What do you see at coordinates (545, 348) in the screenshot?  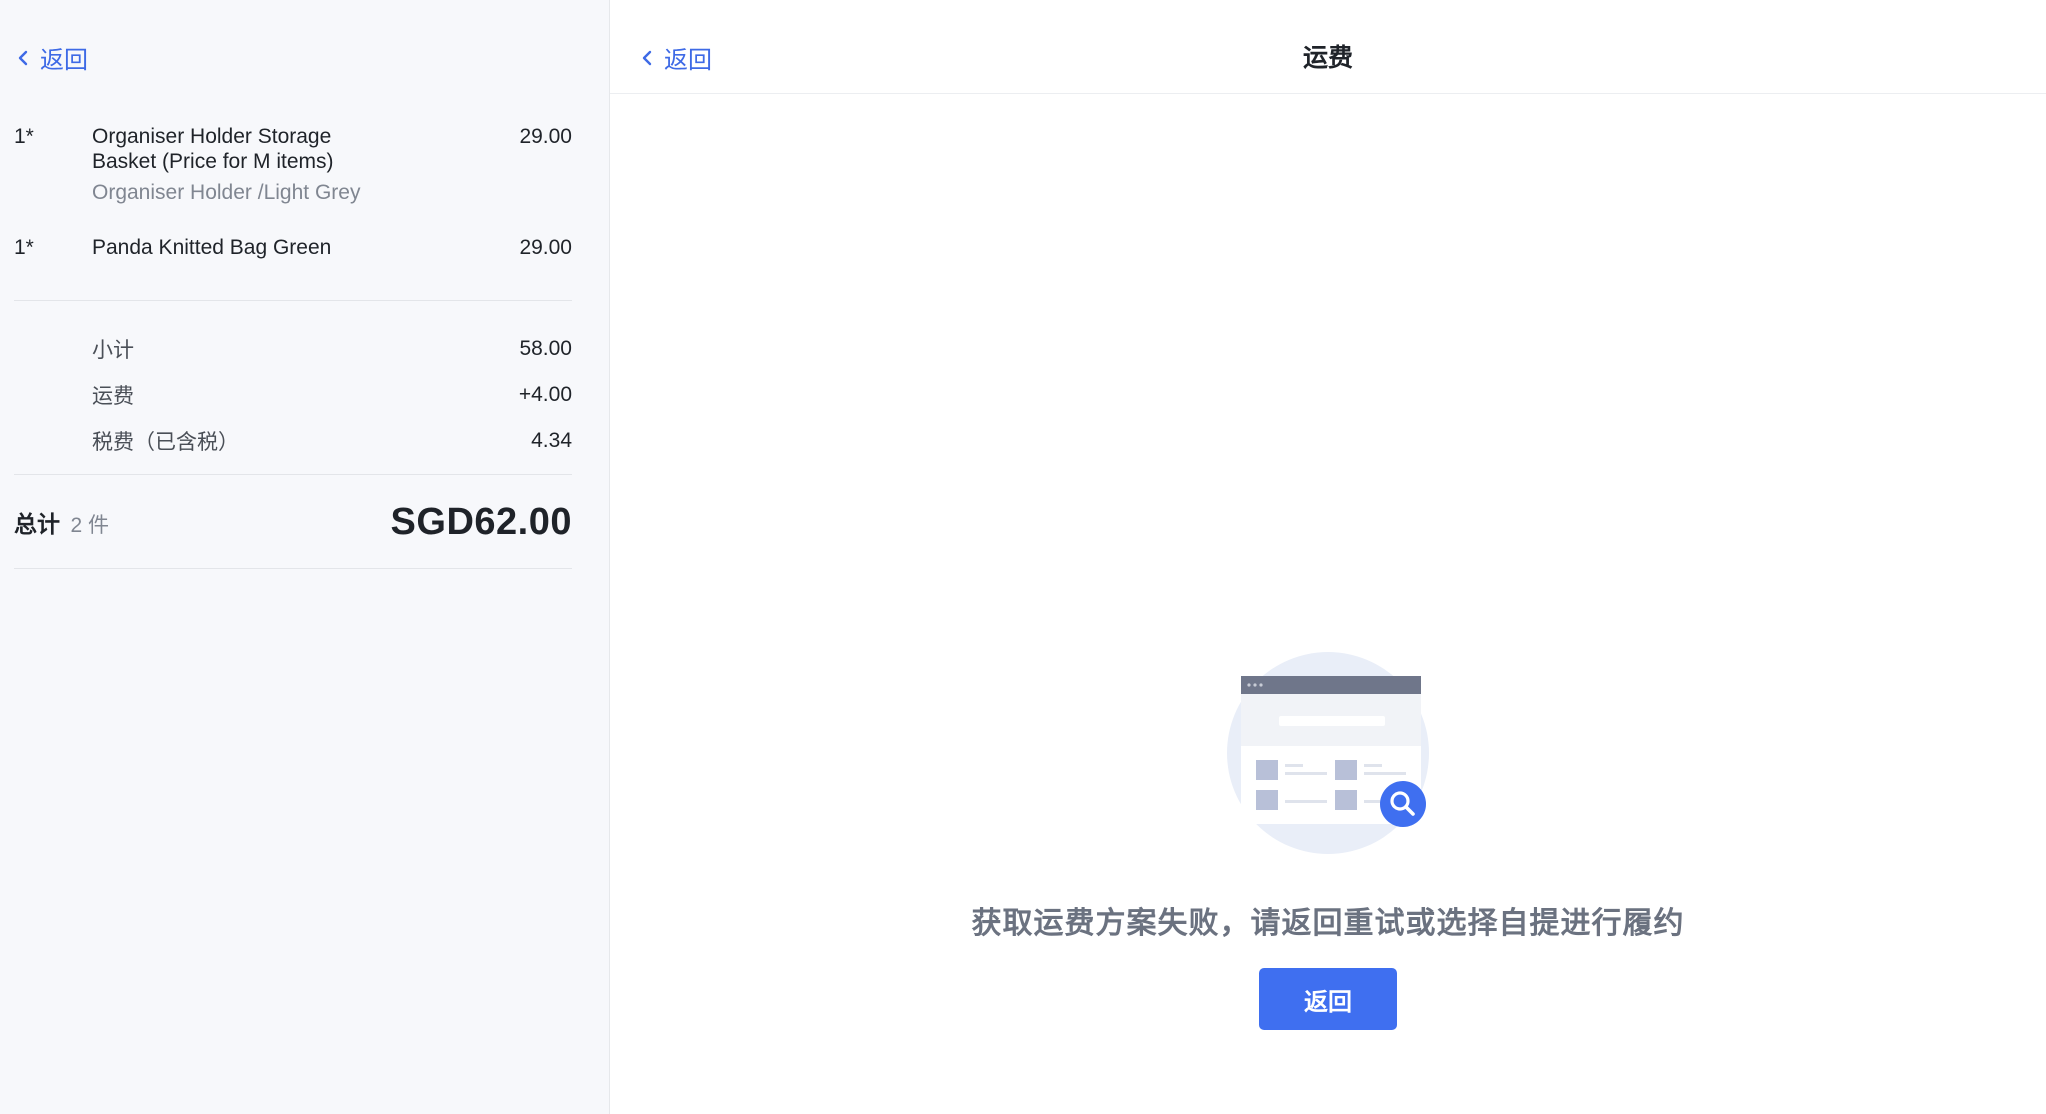 I see `summary-value: 58.00` at bounding box center [545, 348].